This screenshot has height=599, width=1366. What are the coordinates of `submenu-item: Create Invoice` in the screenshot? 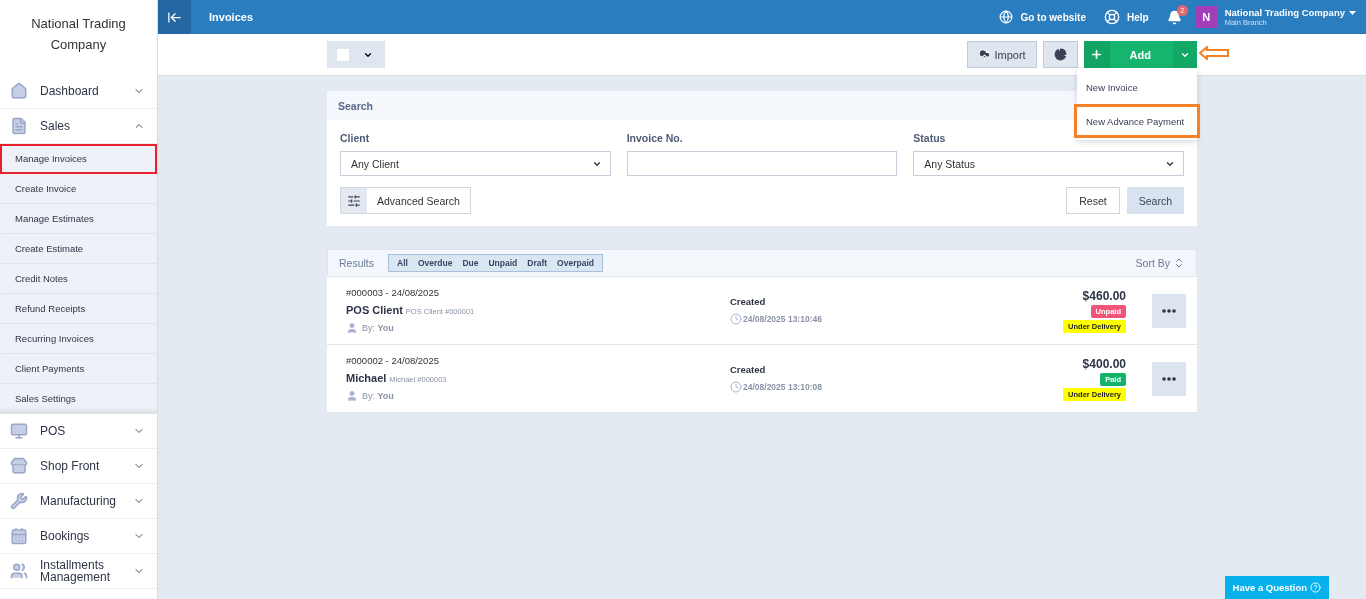 It's located at (78, 189).